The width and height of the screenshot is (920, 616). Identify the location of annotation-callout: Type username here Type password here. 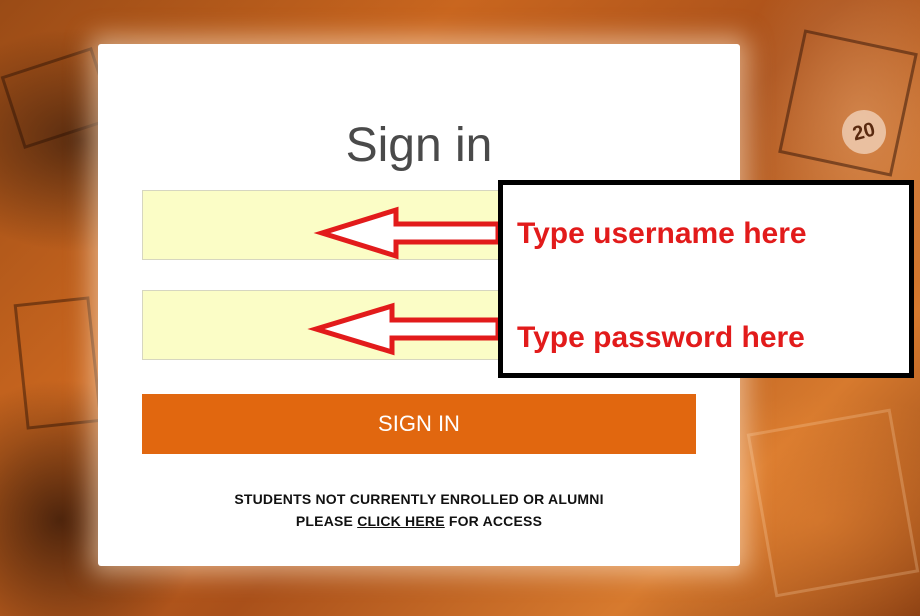
(706, 279).